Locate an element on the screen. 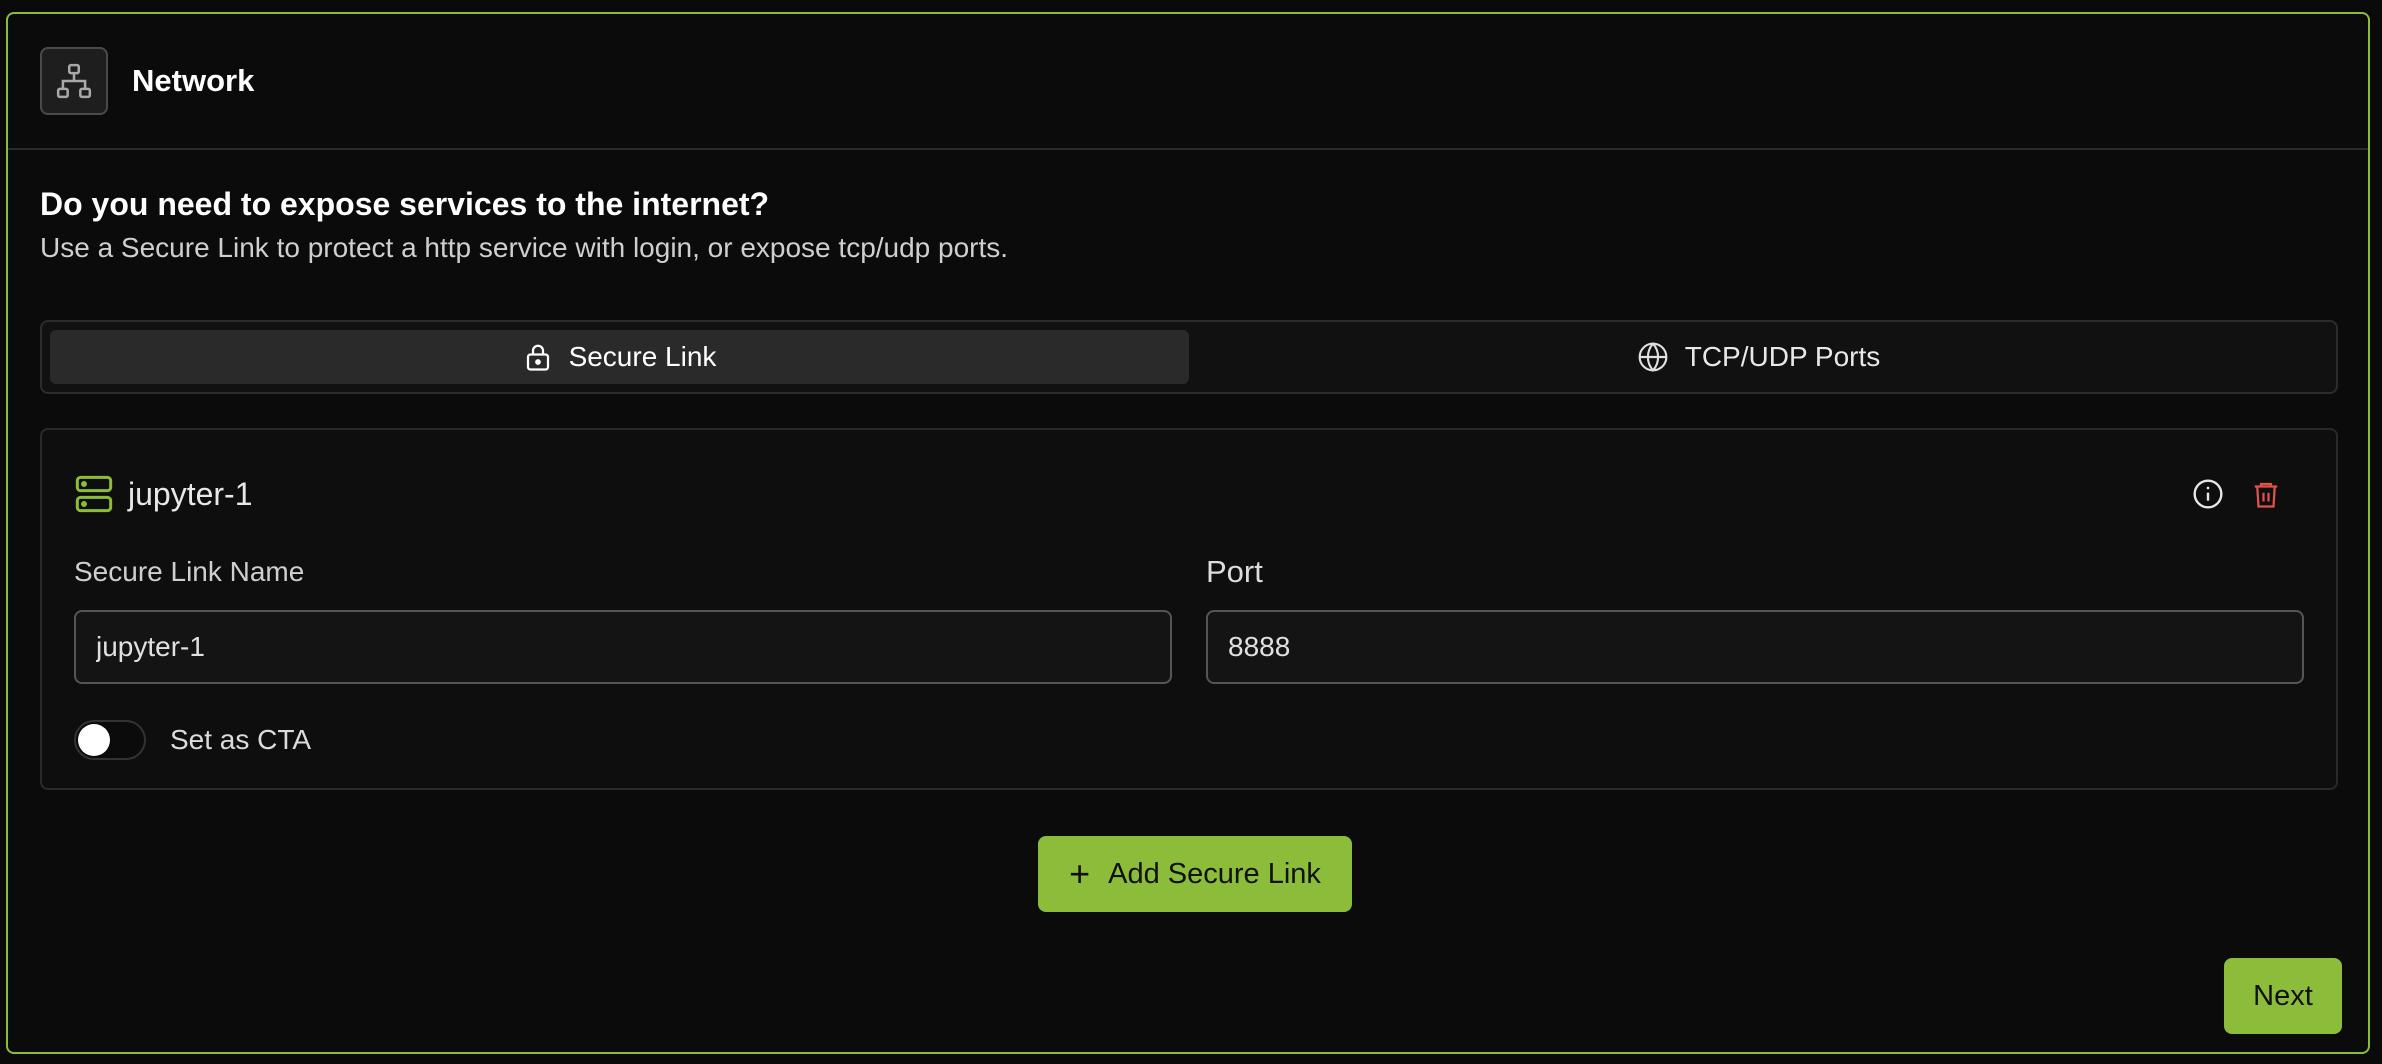 This screenshot has width=2382, height=1064. tab-secure-link: Secure Link is located at coordinates (619, 357).